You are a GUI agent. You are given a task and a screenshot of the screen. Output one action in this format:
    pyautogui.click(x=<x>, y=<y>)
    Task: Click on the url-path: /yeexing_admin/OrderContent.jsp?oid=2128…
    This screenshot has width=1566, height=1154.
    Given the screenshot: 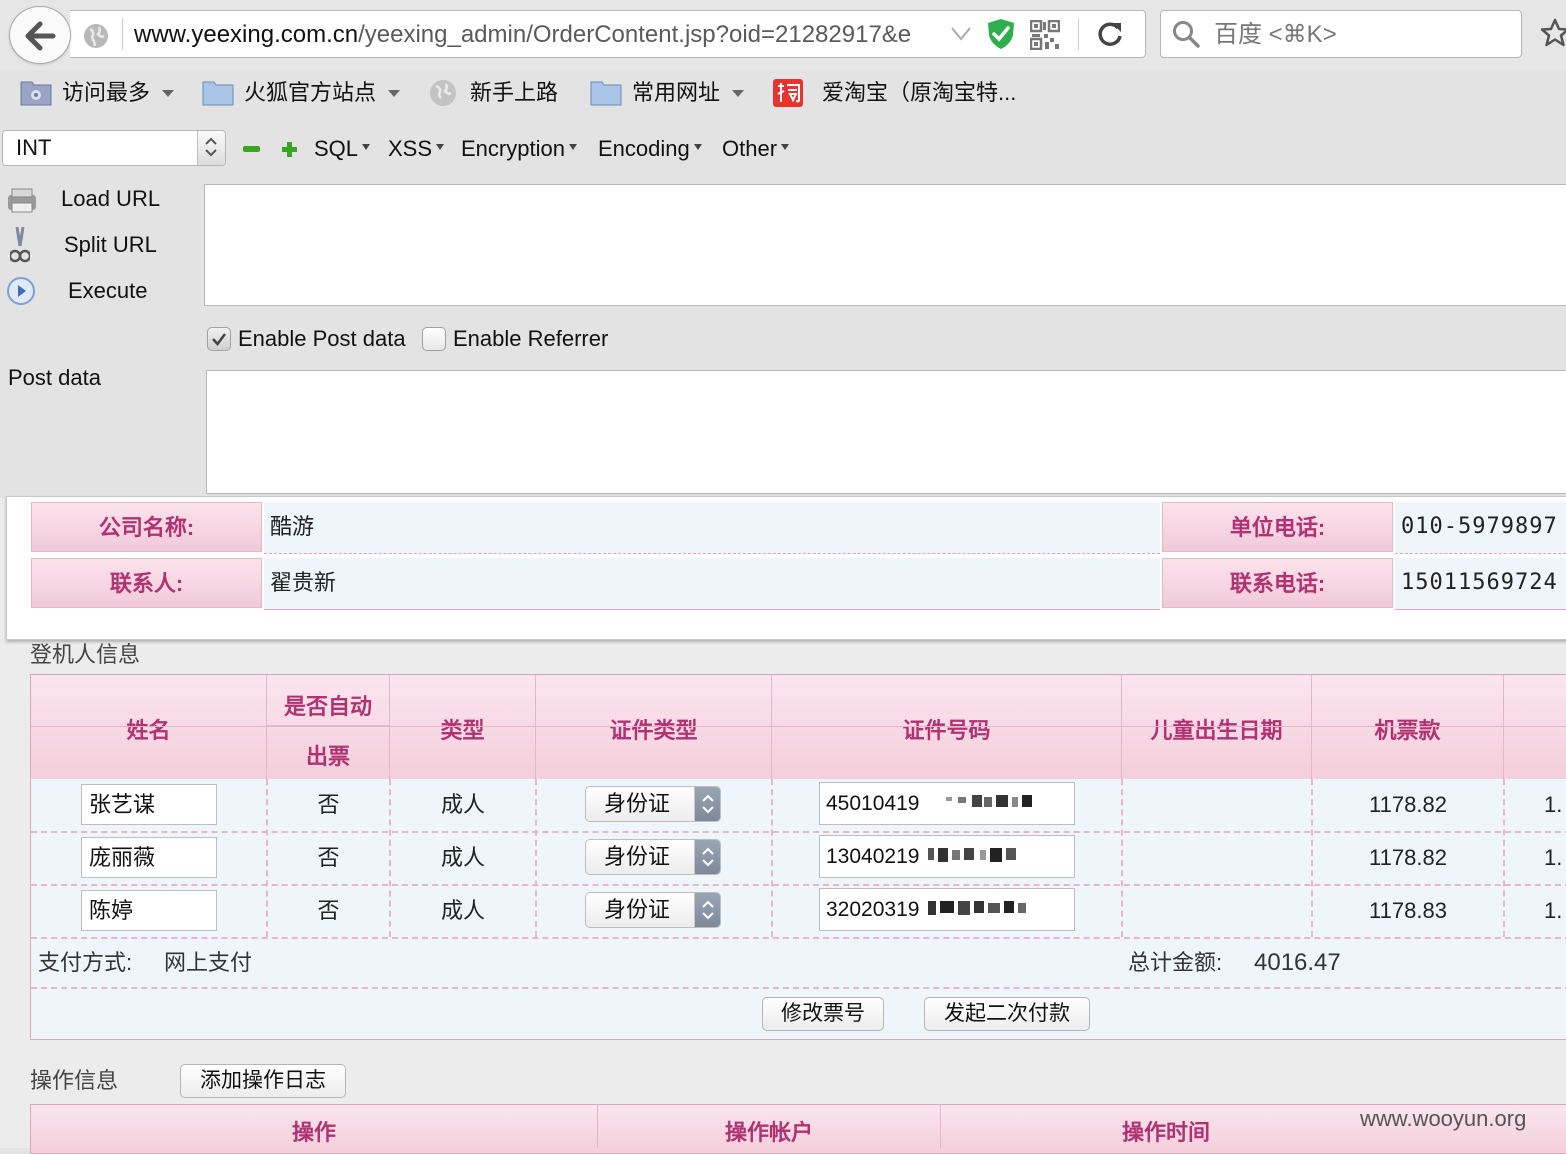 What is the action you would take?
    pyautogui.click(x=635, y=34)
    